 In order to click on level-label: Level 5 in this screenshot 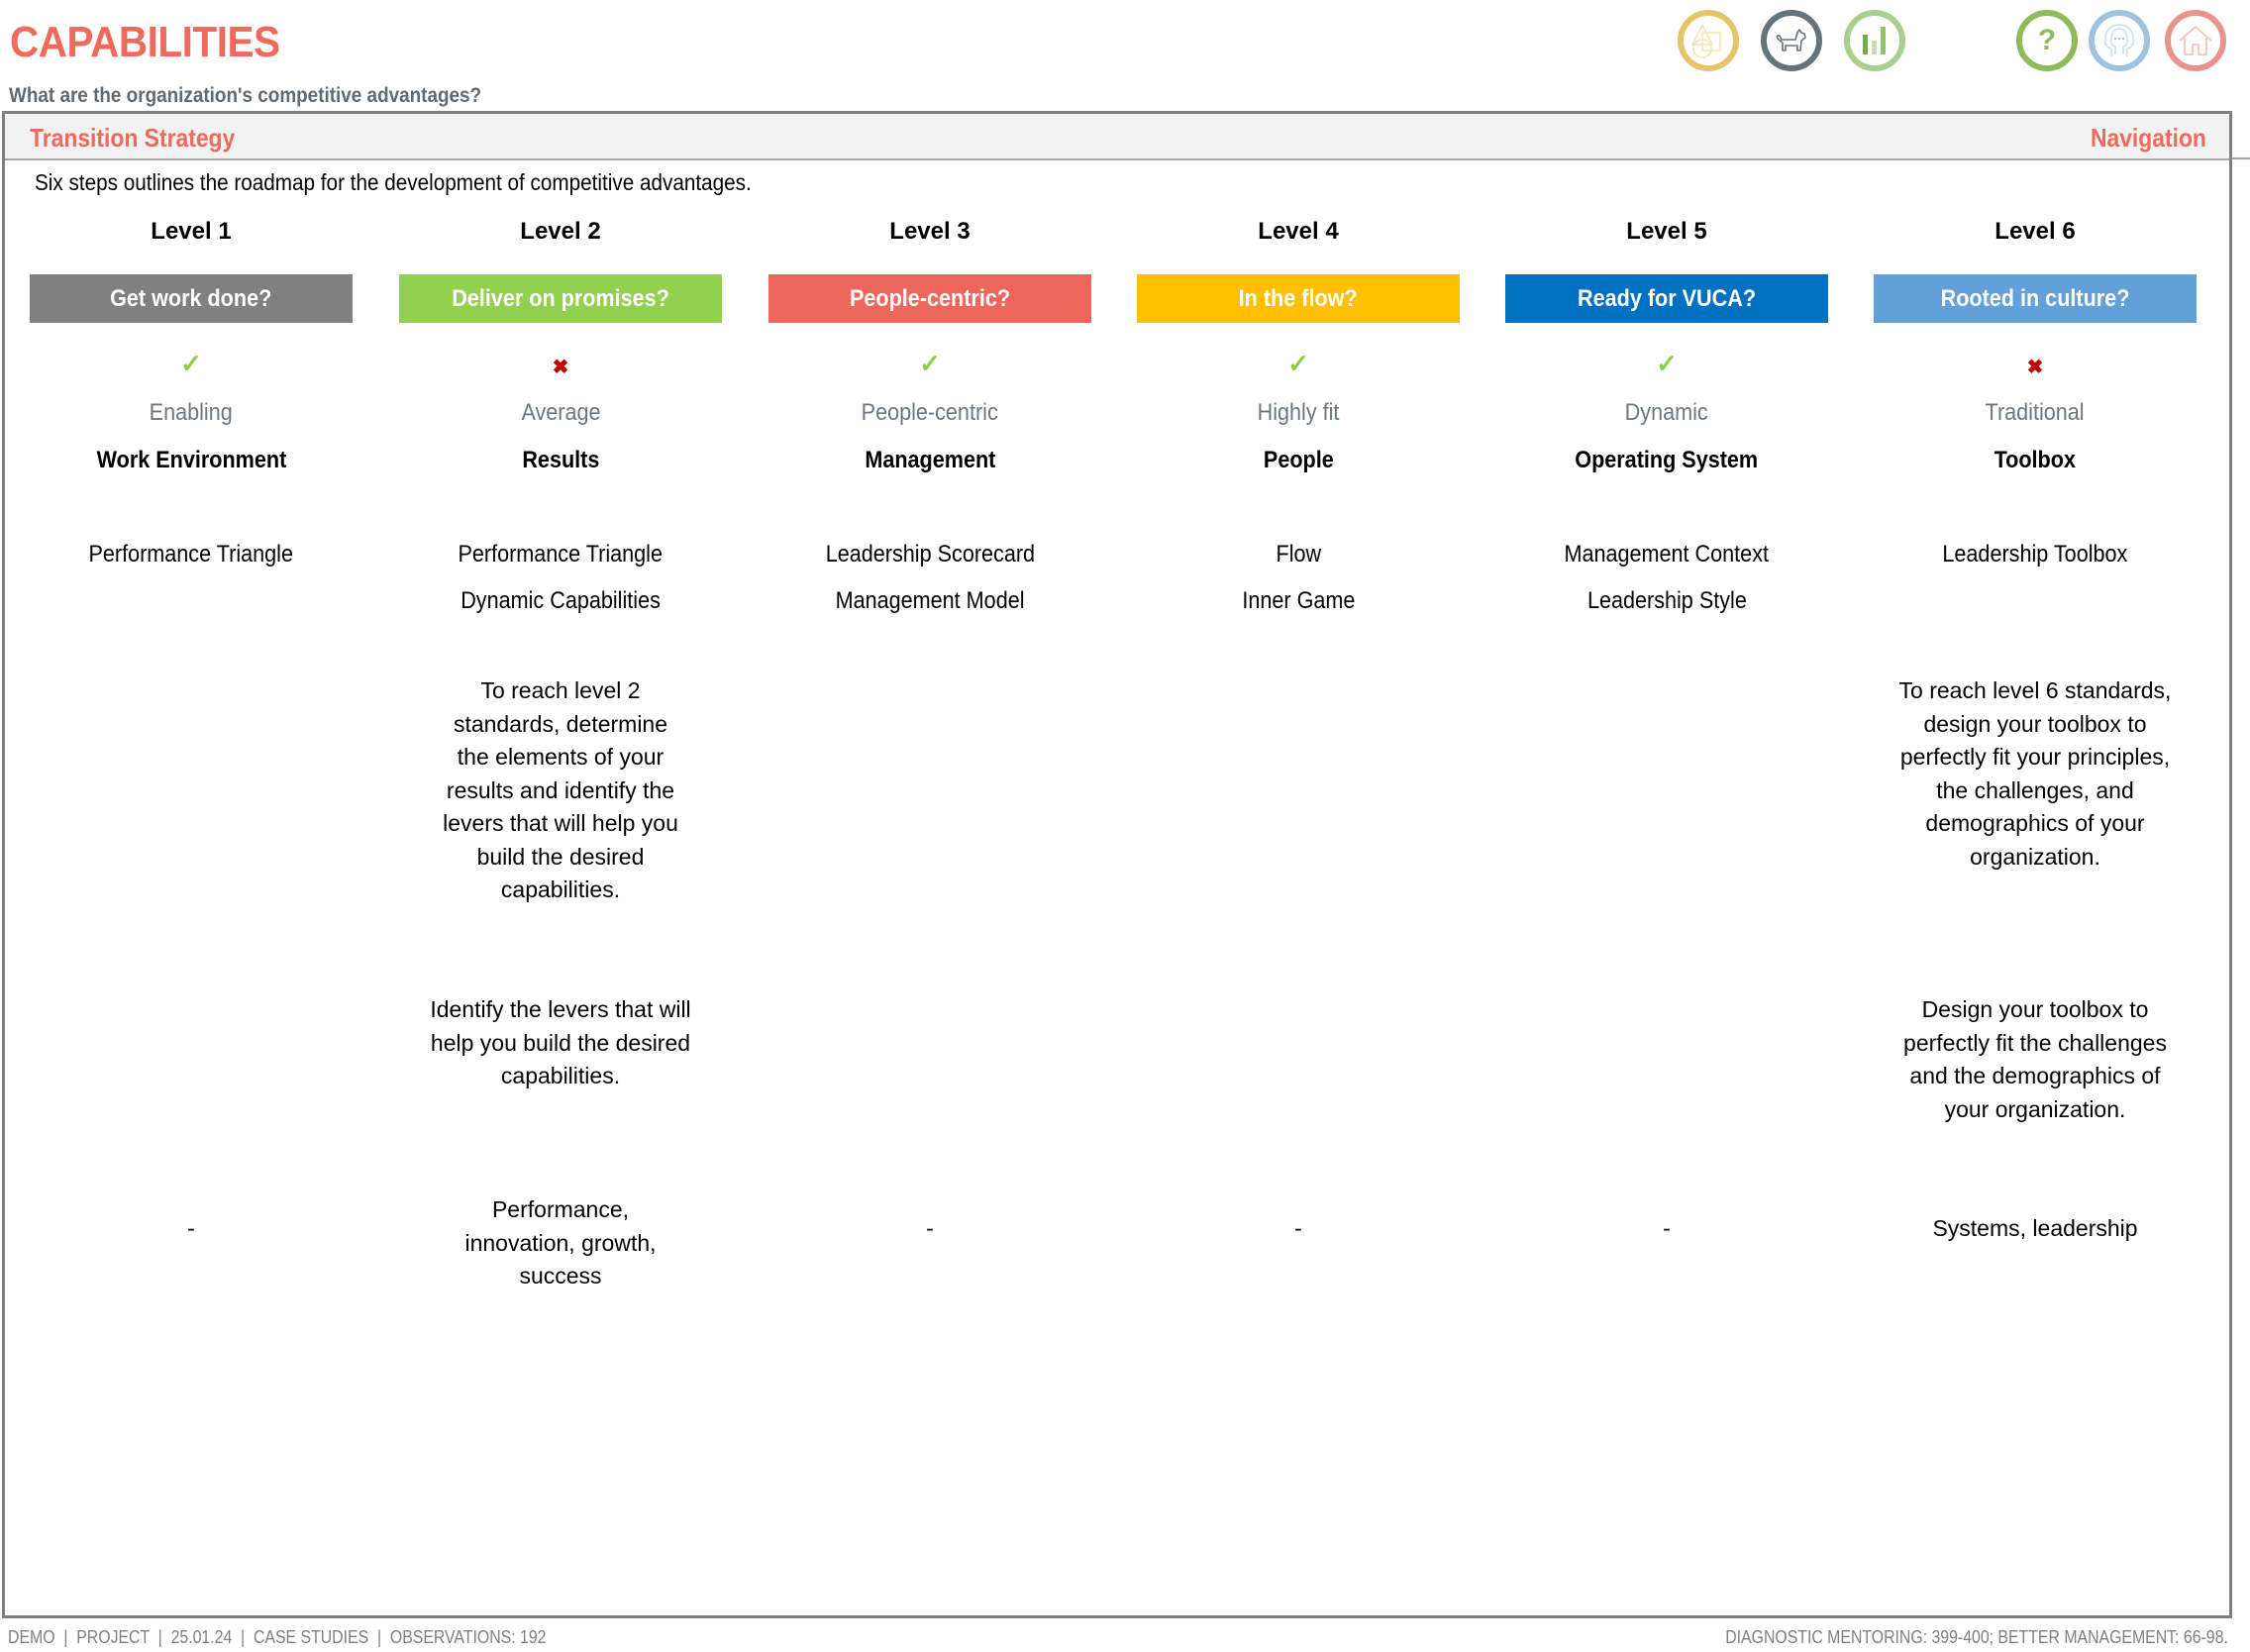, I will do `click(1667, 232)`.